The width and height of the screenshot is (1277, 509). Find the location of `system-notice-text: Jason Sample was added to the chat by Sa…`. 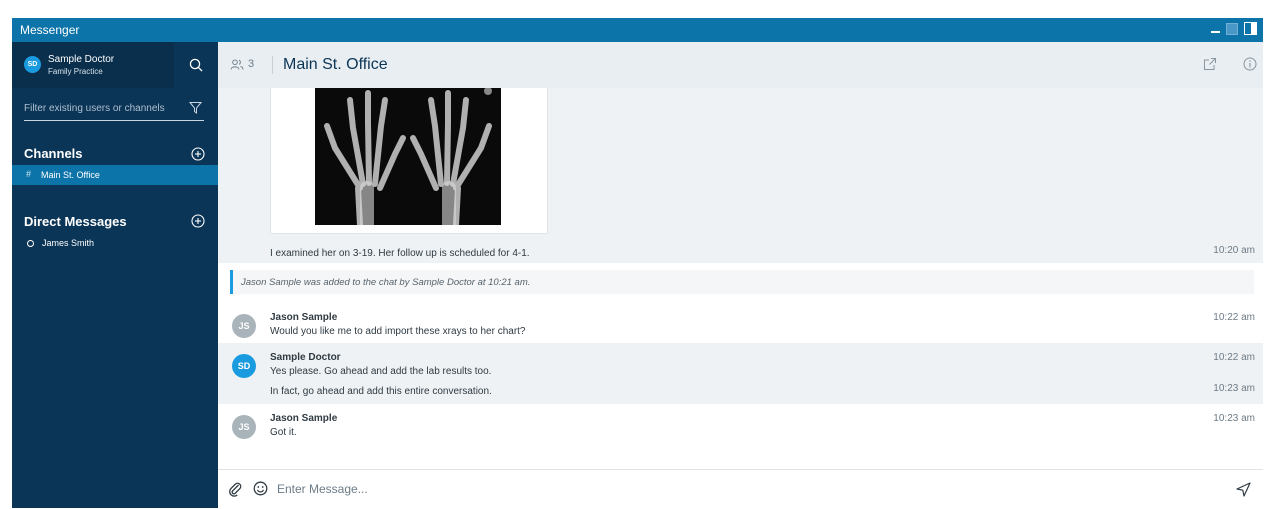

system-notice-text: Jason Sample was added to the chat by Sa… is located at coordinates (386, 282).